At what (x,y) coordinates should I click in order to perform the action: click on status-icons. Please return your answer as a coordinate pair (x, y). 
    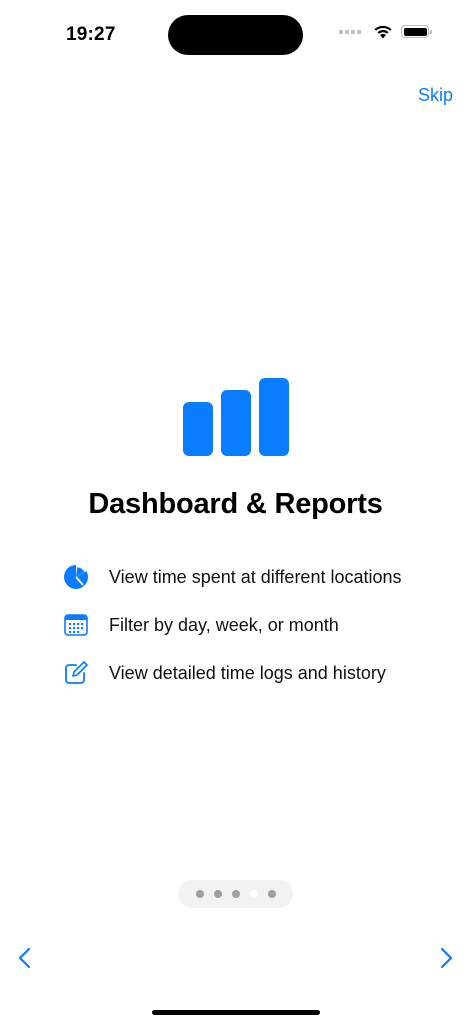
    Looking at the image, I should click on (385, 31).